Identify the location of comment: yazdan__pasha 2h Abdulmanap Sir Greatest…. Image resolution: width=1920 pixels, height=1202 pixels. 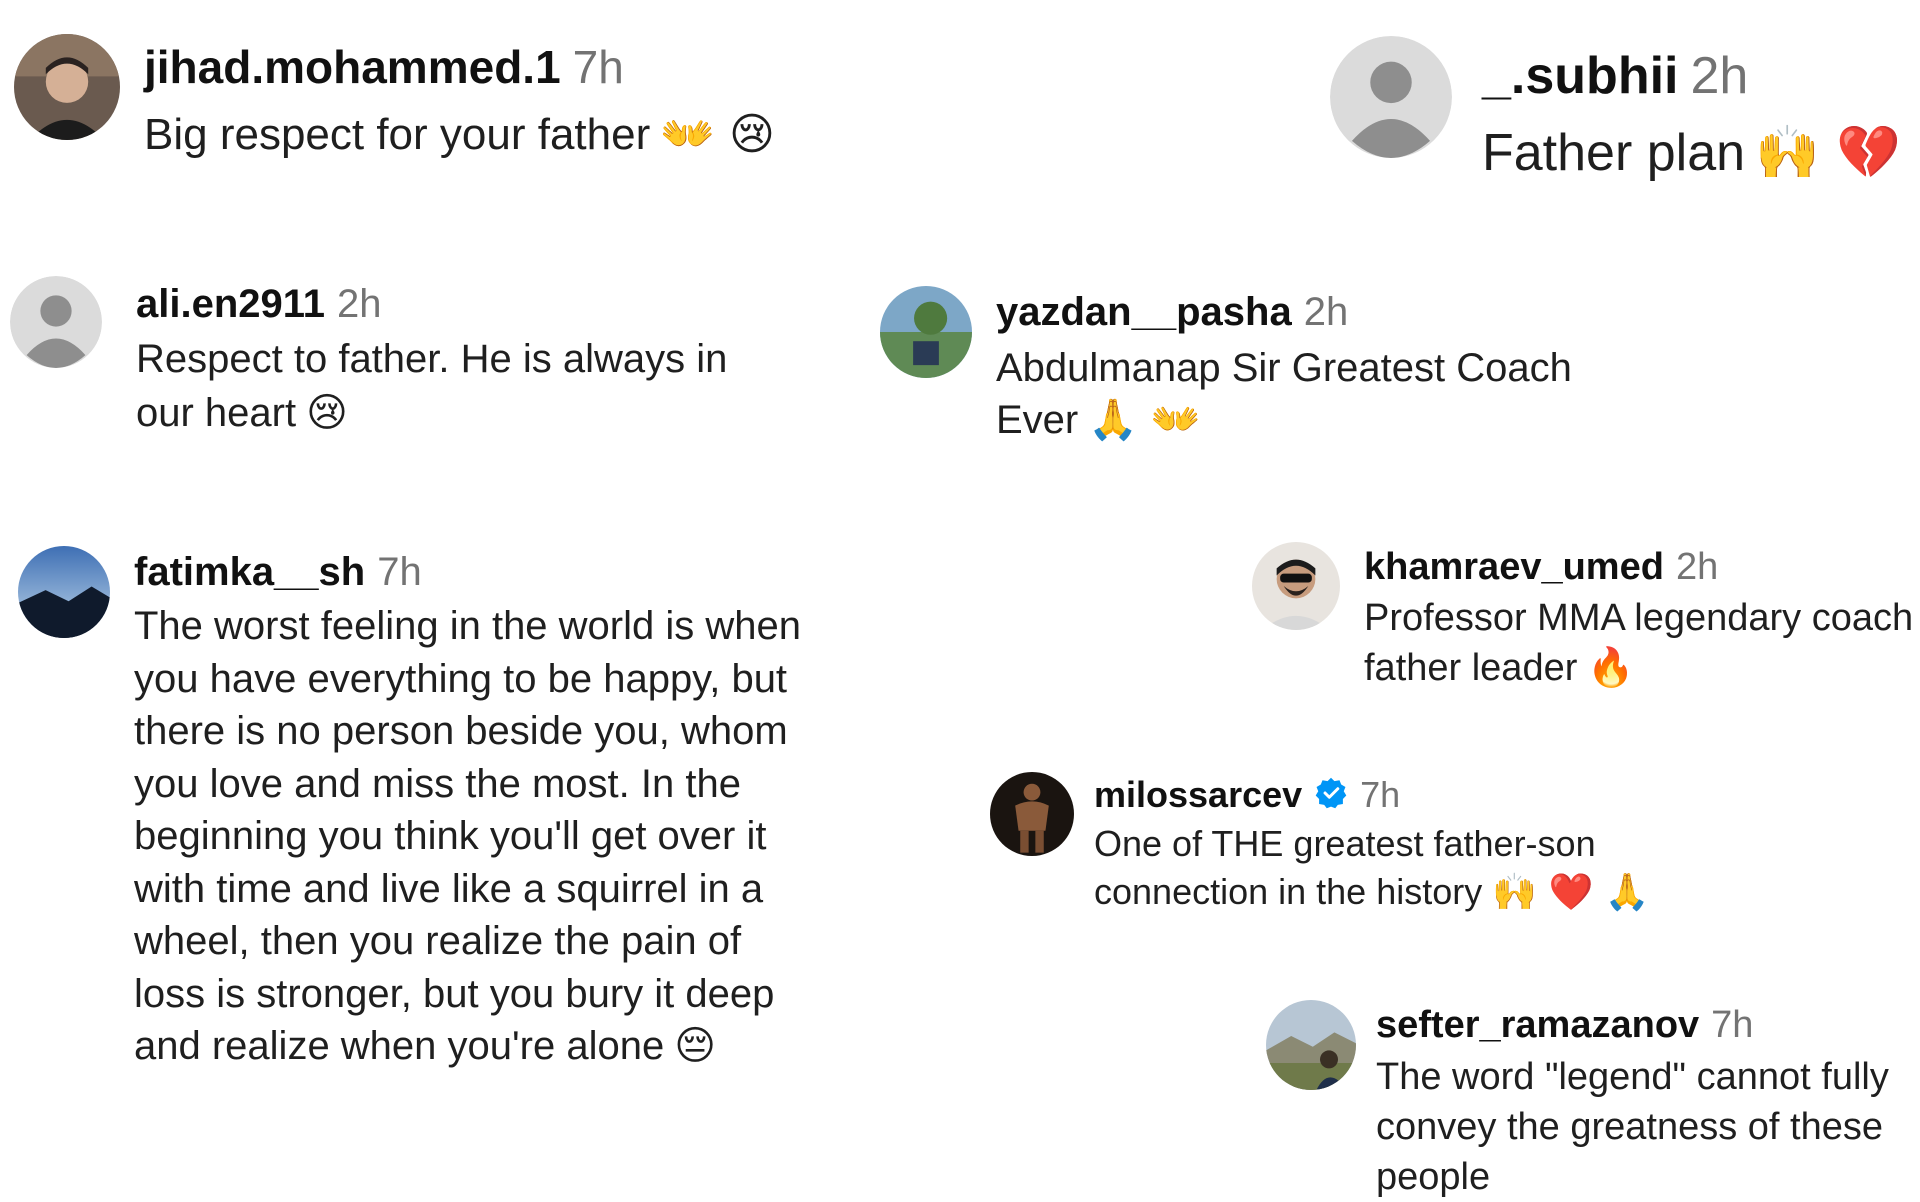
(1300, 366).